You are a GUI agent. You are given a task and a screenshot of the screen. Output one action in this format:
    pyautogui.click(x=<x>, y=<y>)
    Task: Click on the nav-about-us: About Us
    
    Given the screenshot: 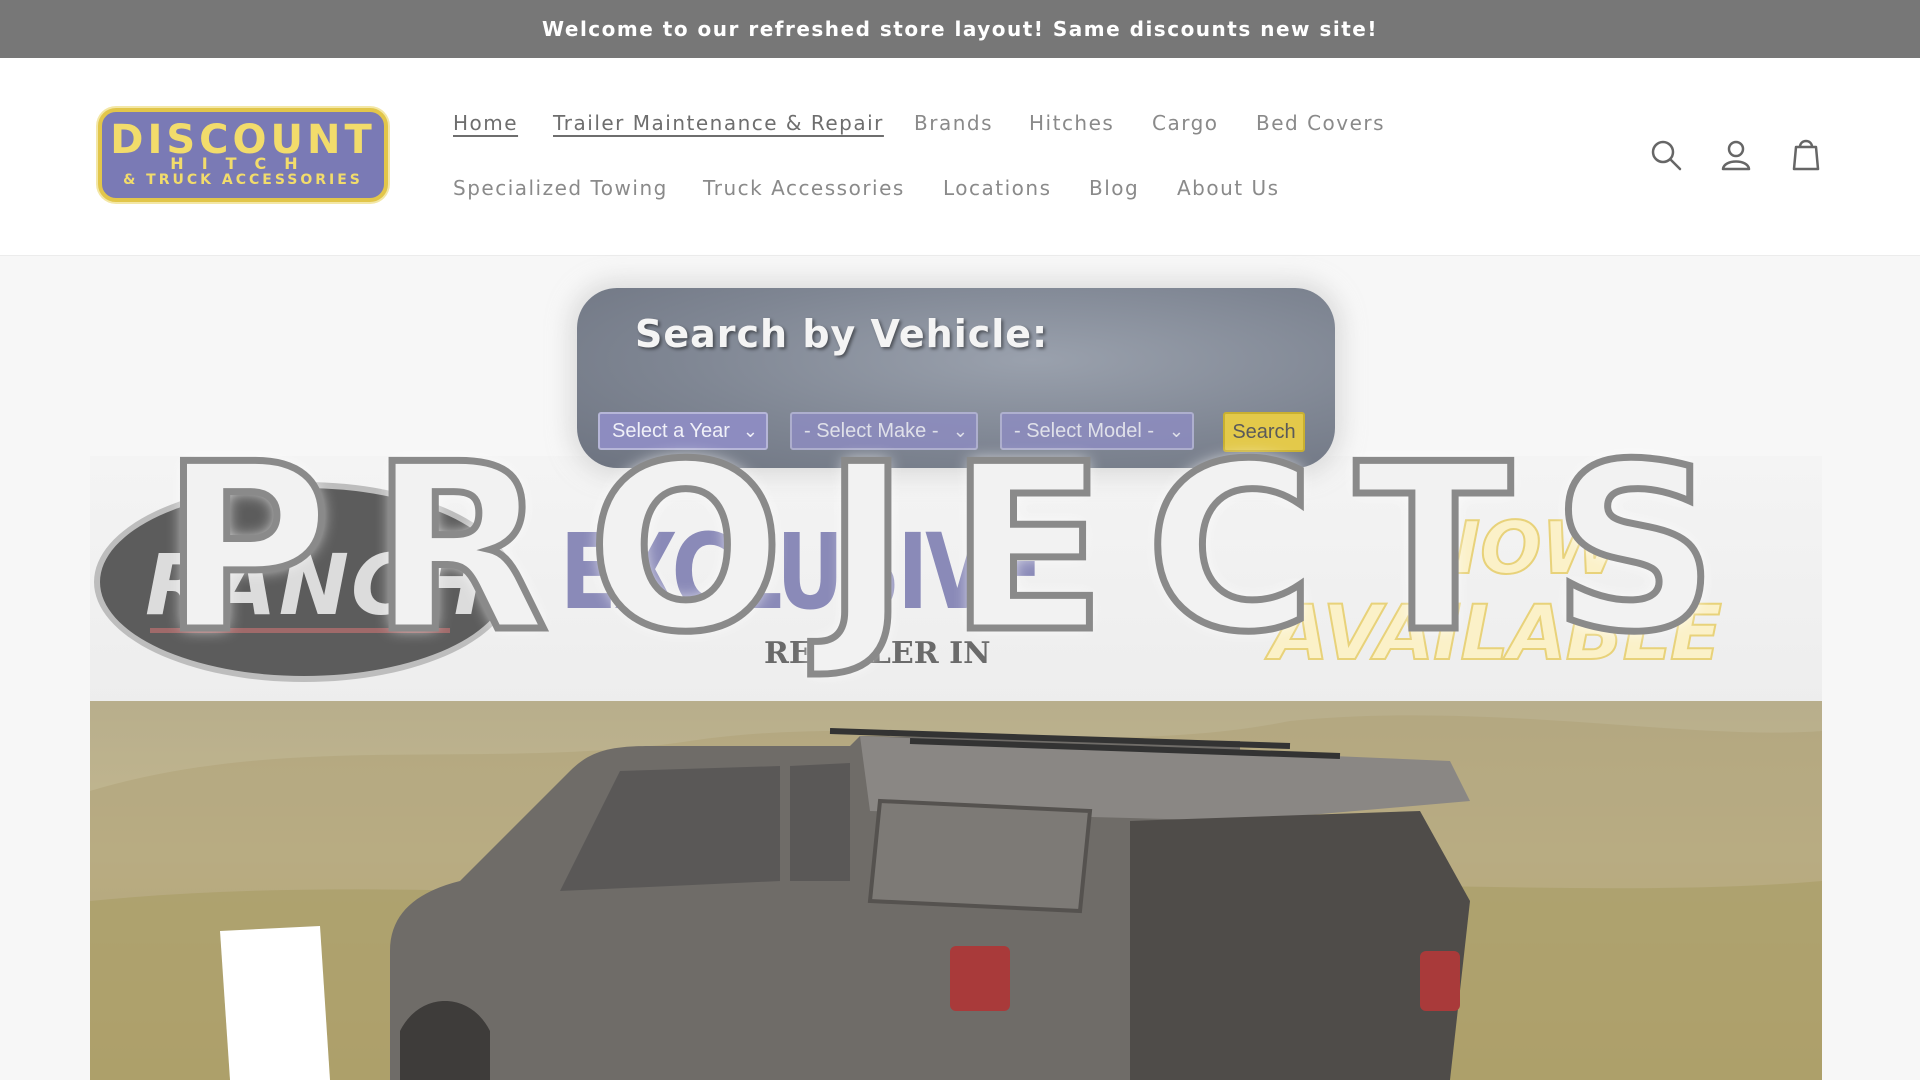 What is the action you would take?
    pyautogui.click(x=1228, y=188)
    